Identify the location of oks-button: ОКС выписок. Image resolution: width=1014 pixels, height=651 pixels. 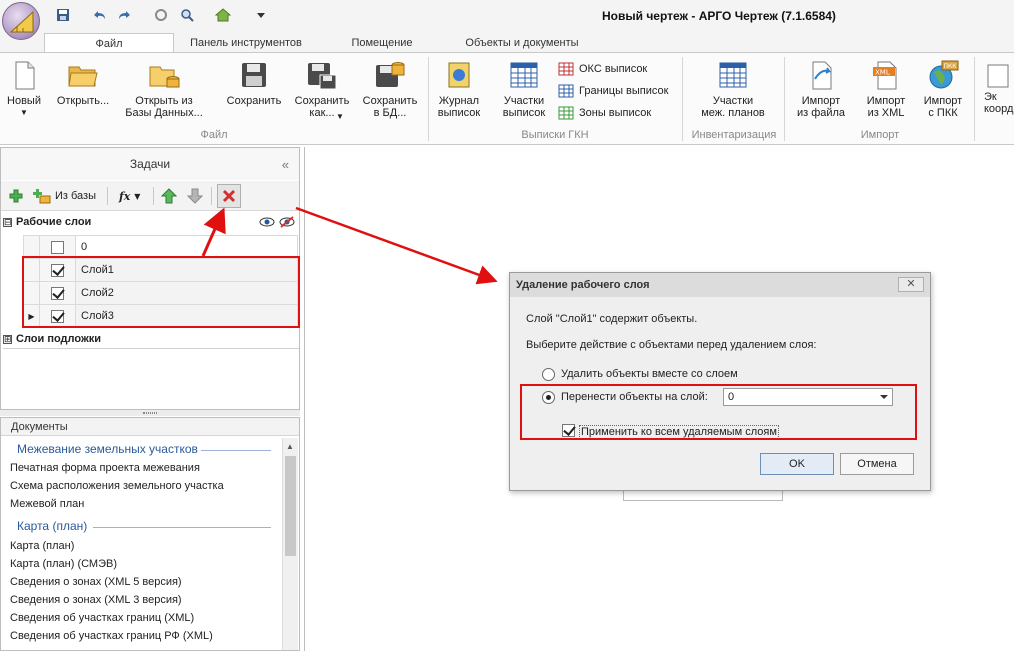
(602, 69).